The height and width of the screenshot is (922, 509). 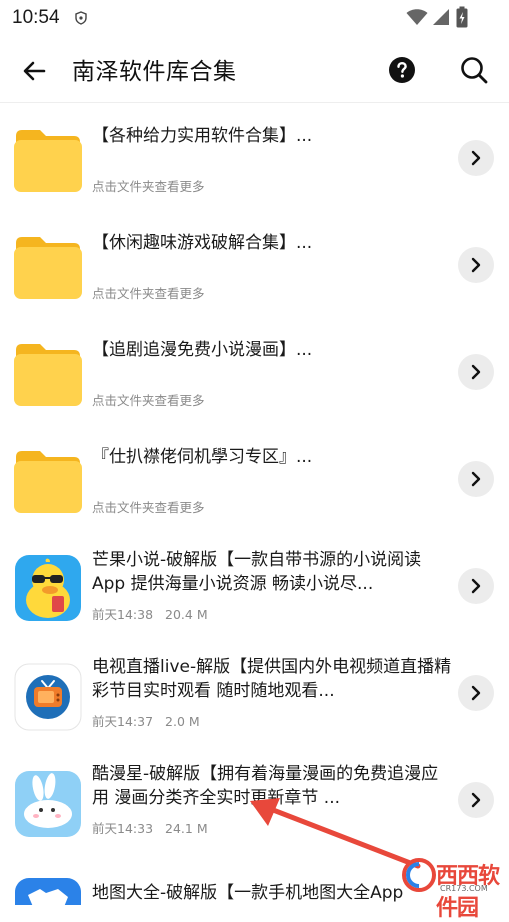 I want to click on list-item-folder: 【追剧追漫免费小说漫画】... 点击文件夹查看更多, so click(x=254, y=371).